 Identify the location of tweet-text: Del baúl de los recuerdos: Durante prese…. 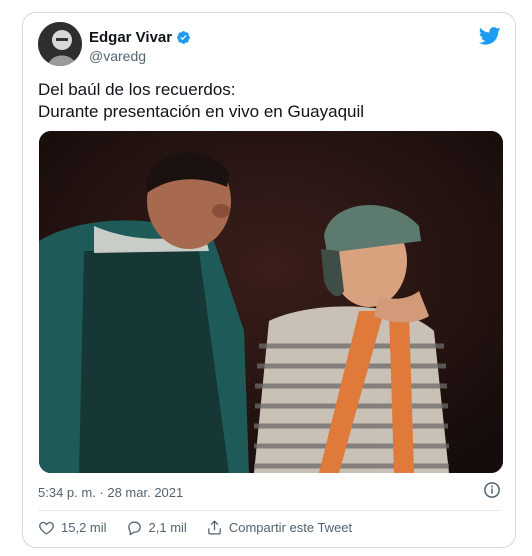
(268, 101).